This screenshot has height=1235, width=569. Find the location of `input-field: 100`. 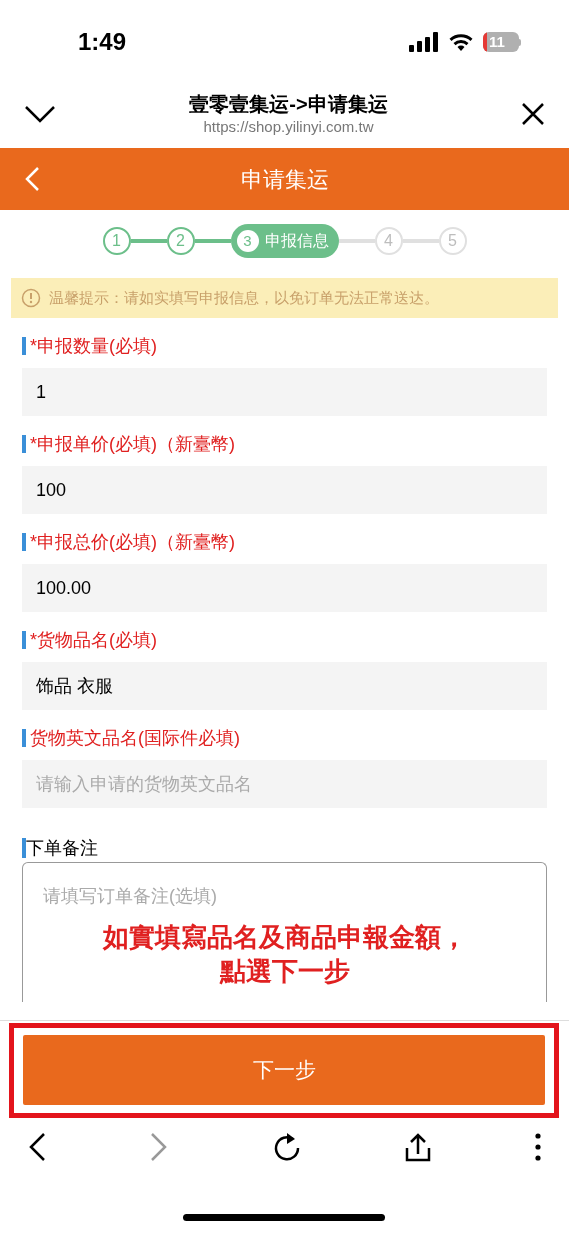

input-field: 100 is located at coordinates (284, 490).